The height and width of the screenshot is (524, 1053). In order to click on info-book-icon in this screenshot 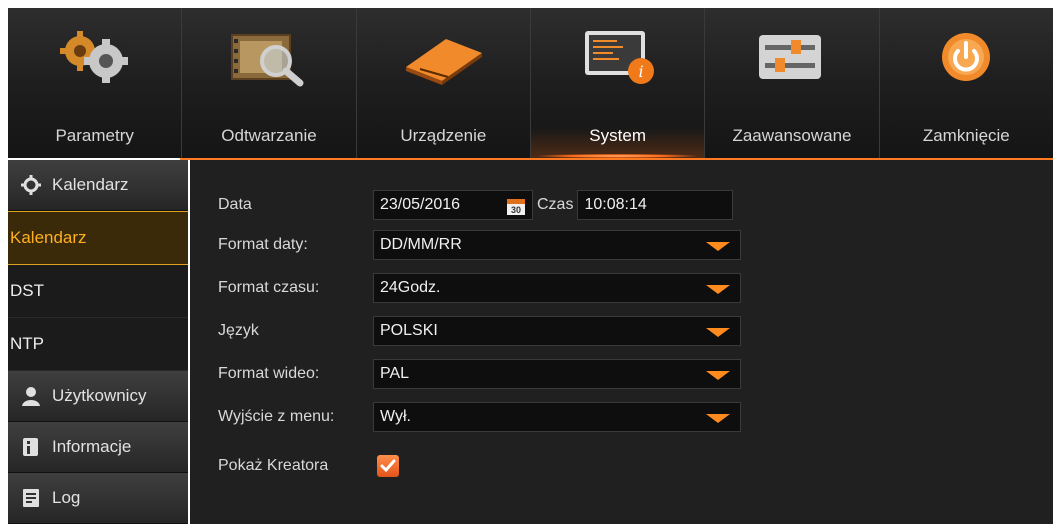, I will do `click(31, 447)`.